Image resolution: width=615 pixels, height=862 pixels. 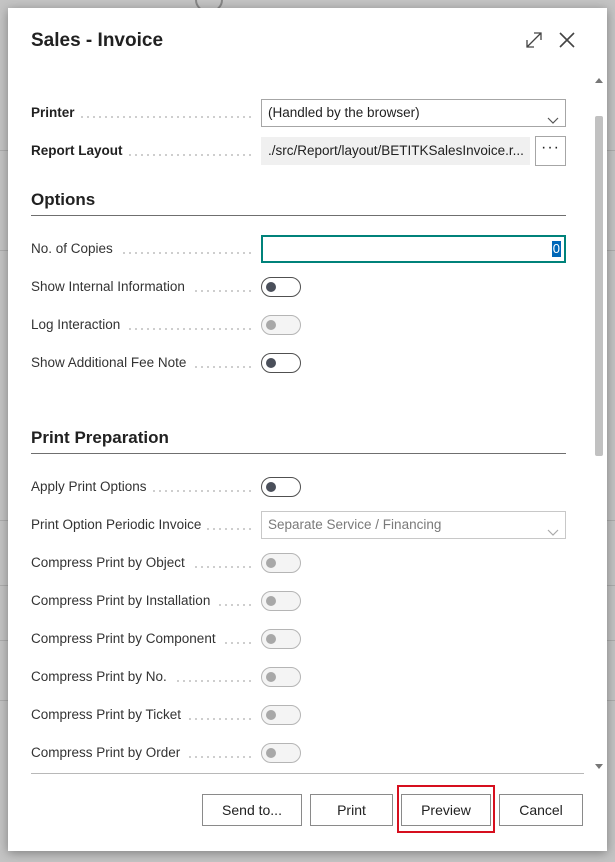 What do you see at coordinates (75, 249) in the screenshot?
I see `copies-label: No. of Copies` at bounding box center [75, 249].